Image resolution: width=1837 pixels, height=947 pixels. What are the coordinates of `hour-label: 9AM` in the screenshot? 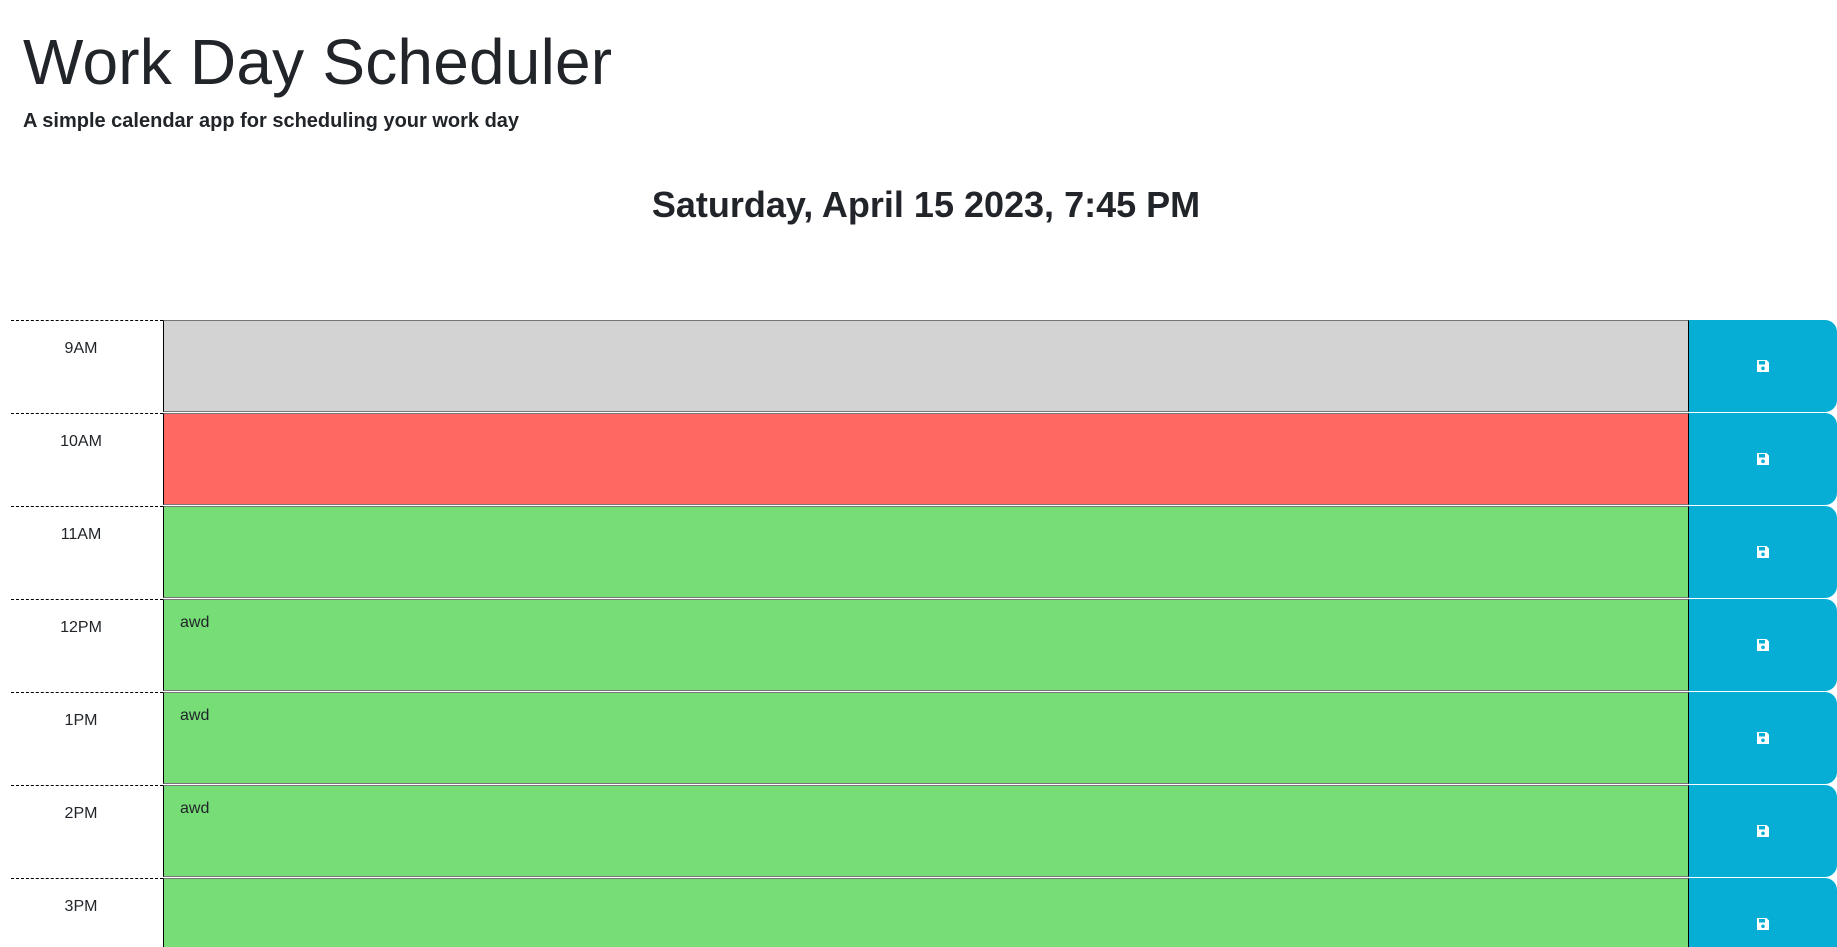 It's located at (87, 366).